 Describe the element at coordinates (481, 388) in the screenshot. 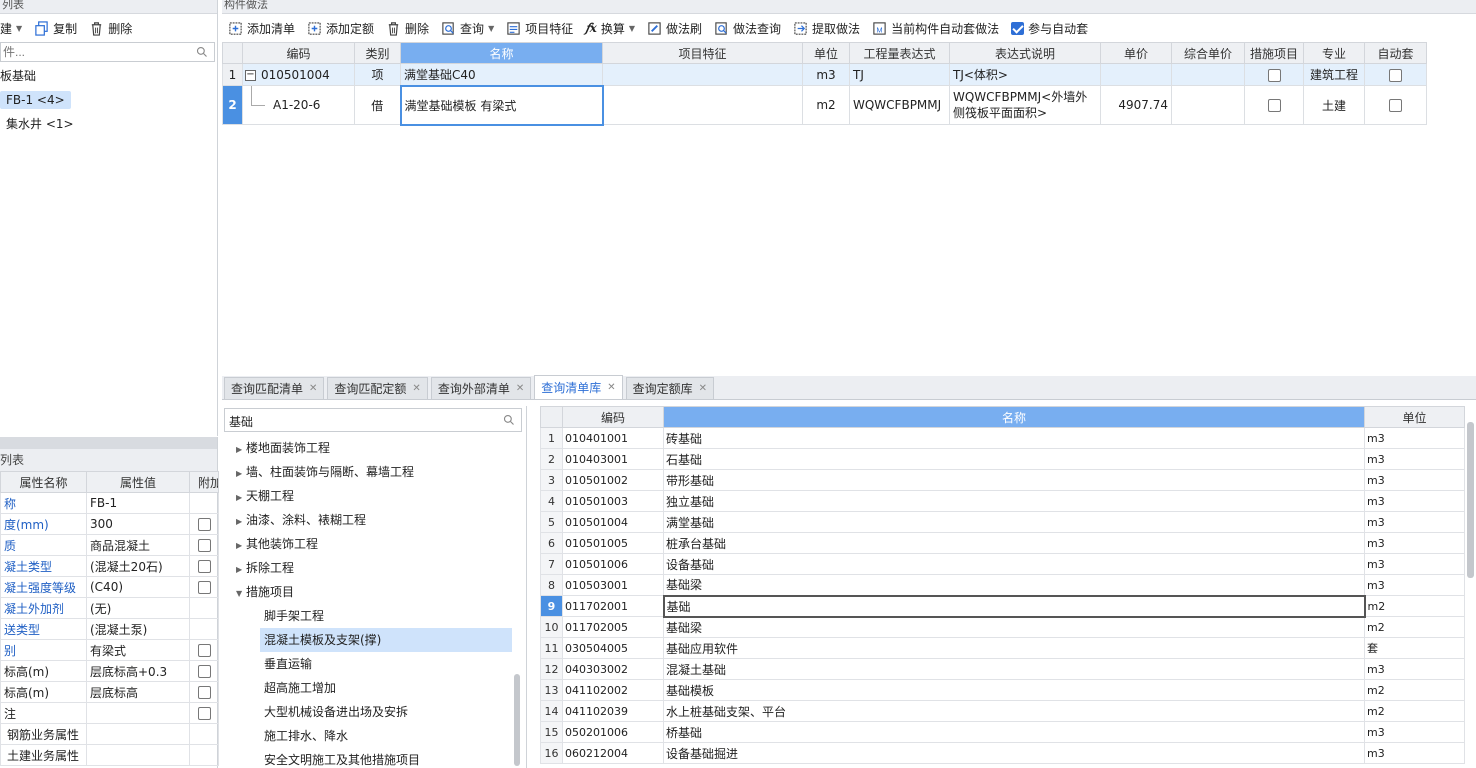

I see `tab-query-2: 查询外部清单 ✕` at that location.